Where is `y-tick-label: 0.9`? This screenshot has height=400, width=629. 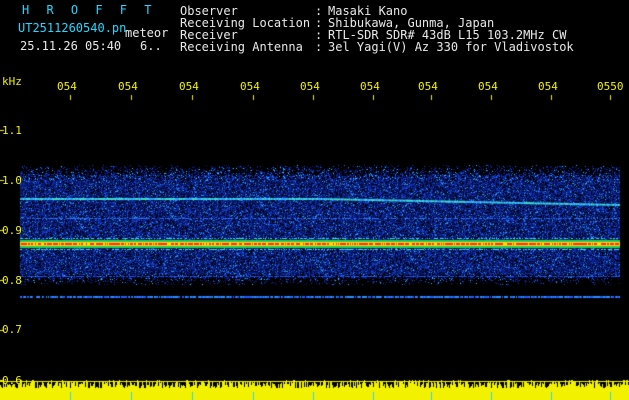
y-tick-label: 0.9 is located at coordinates (12, 230).